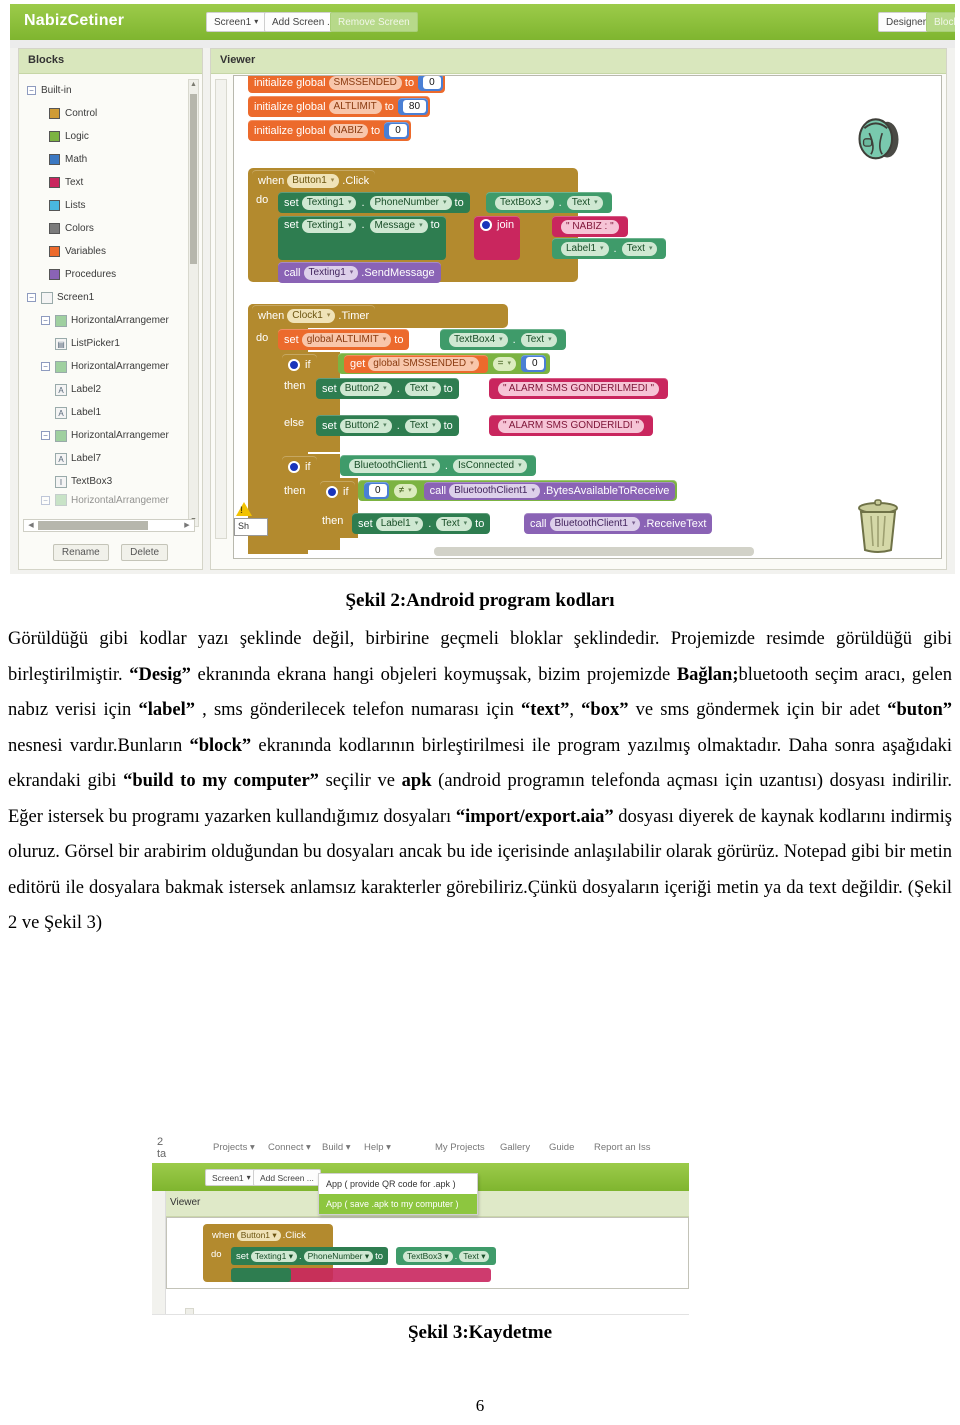 The height and width of the screenshot is (1425, 960). I want to click on tree-node-harrangement-1: − HorizontalArrangemer, so click(110, 320).